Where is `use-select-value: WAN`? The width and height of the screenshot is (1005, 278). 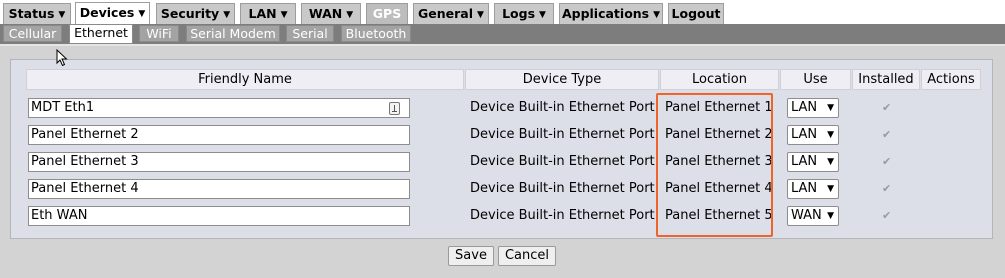 use-select-value: WAN is located at coordinates (806, 215).